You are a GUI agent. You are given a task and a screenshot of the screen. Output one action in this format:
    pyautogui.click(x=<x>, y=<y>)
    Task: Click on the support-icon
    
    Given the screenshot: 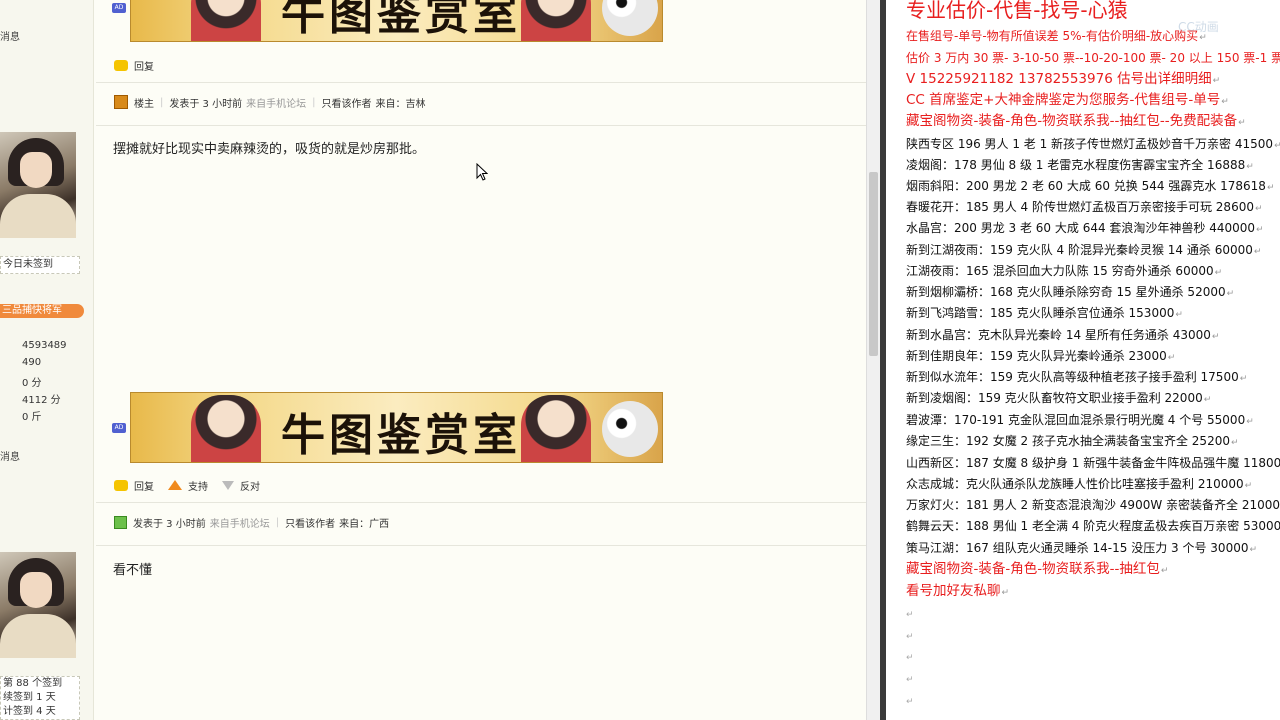 What is the action you would take?
    pyautogui.click(x=175, y=485)
    